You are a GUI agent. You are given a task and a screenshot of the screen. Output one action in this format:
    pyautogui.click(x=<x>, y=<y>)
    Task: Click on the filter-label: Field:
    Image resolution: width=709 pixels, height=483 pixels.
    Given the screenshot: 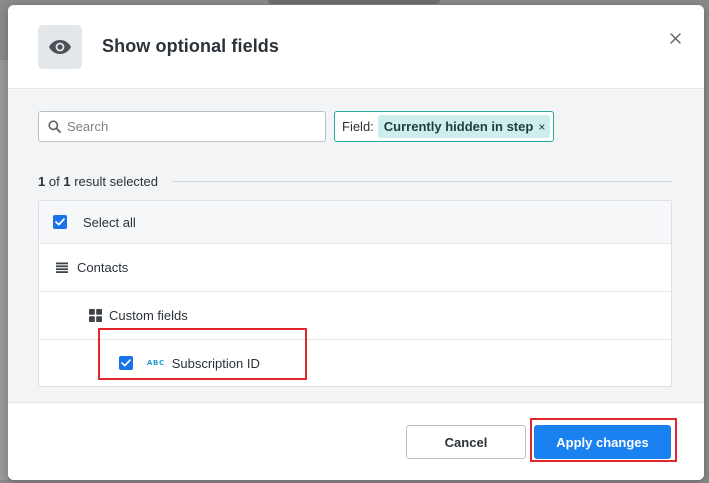 What is the action you would take?
    pyautogui.click(x=358, y=126)
    